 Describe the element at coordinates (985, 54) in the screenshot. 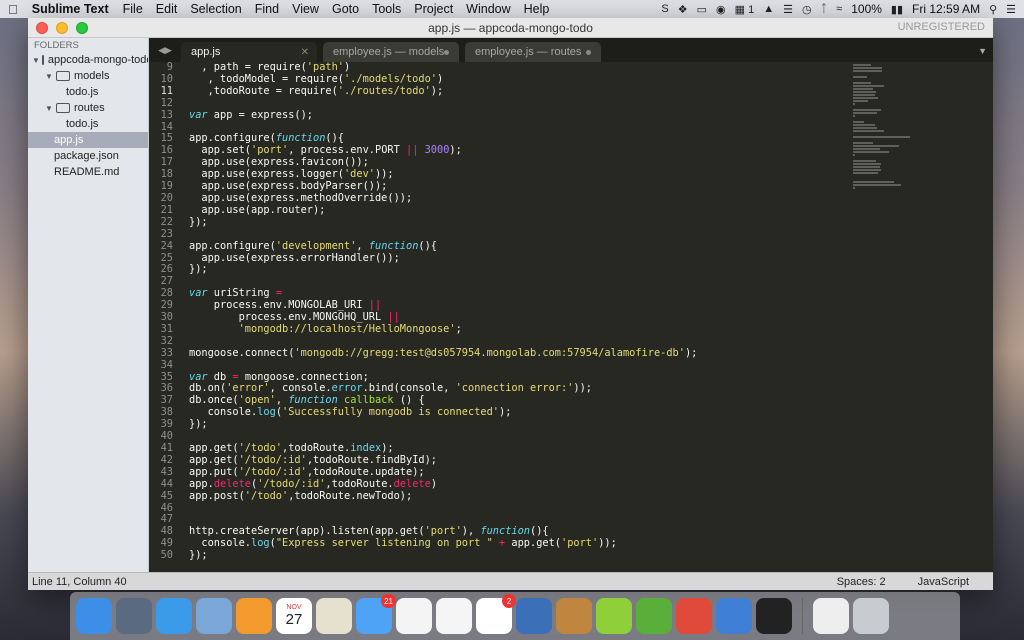

I see `tab-dropdown-icon: ▼` at that location.